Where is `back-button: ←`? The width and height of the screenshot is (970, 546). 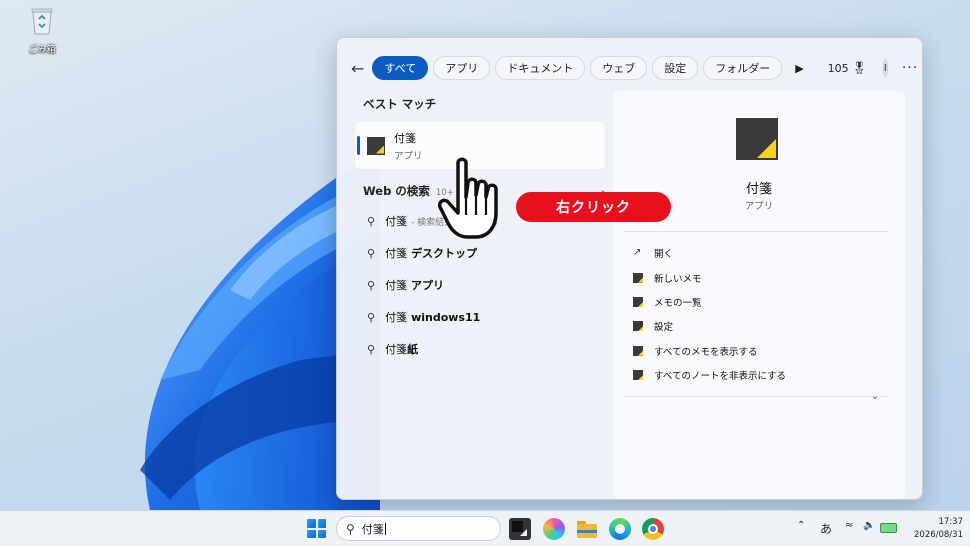 back-button: ← is located at coordinates (357, 68).